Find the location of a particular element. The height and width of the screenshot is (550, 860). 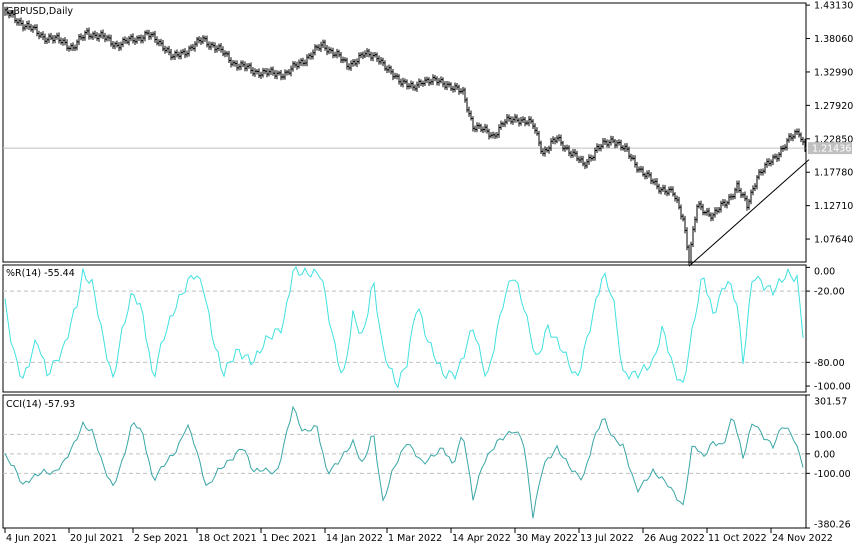

axis-tick-label: 301.57 is located at coordinates (830, 402).